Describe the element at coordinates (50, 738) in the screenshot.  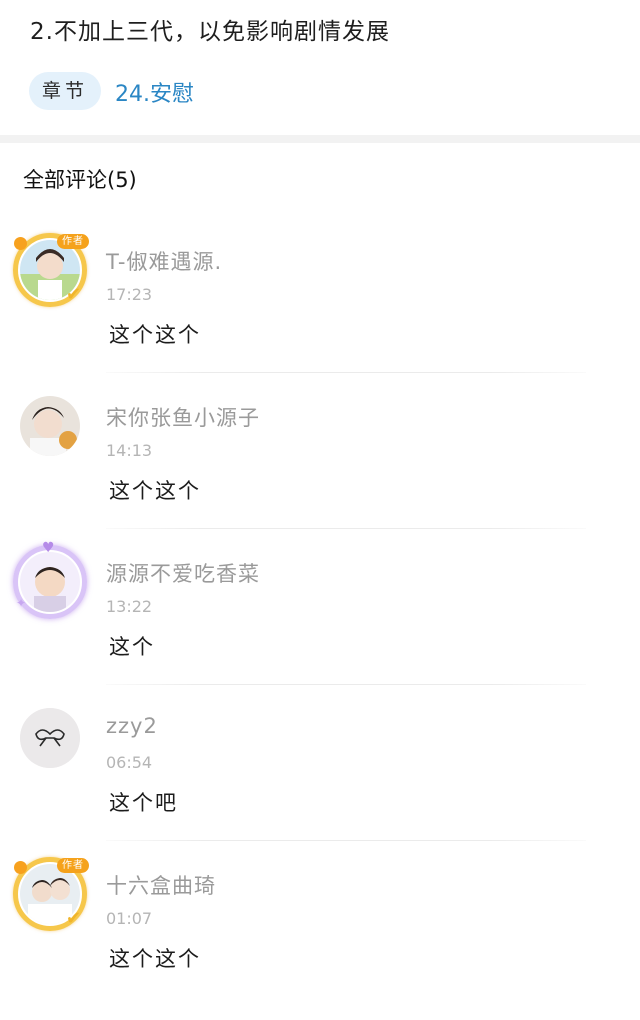
I see `bow-avatar-icon` at that location.